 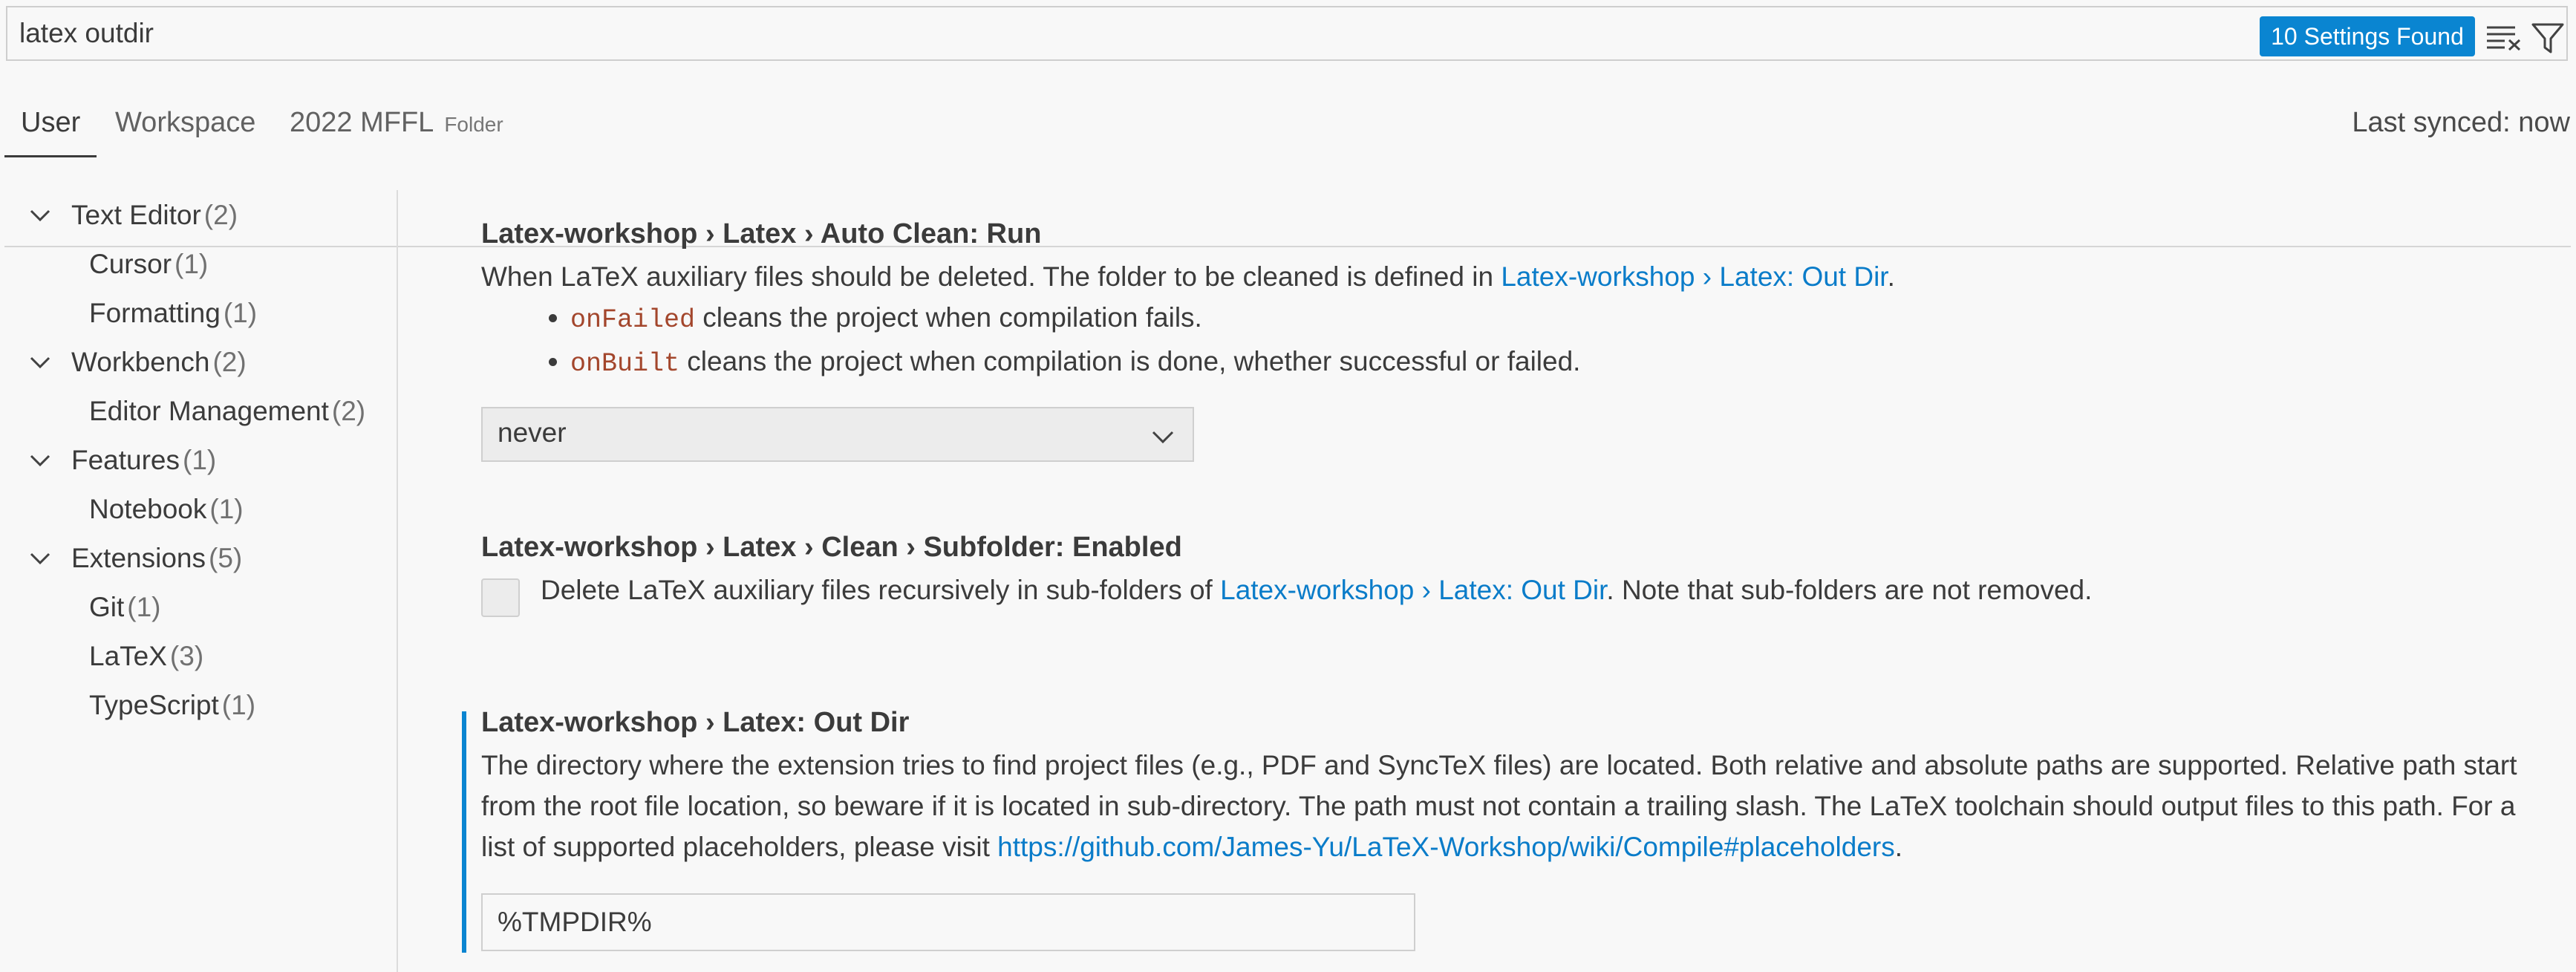 I want to click on tab-folder-name: 2022 MFFL, so click(x=362, y=122).